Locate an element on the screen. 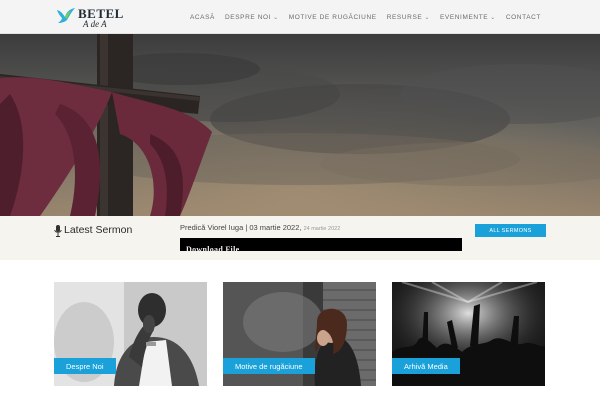  nav-evenimente: EVENIMENTE ⌄ is located at coordinates (468, 17).